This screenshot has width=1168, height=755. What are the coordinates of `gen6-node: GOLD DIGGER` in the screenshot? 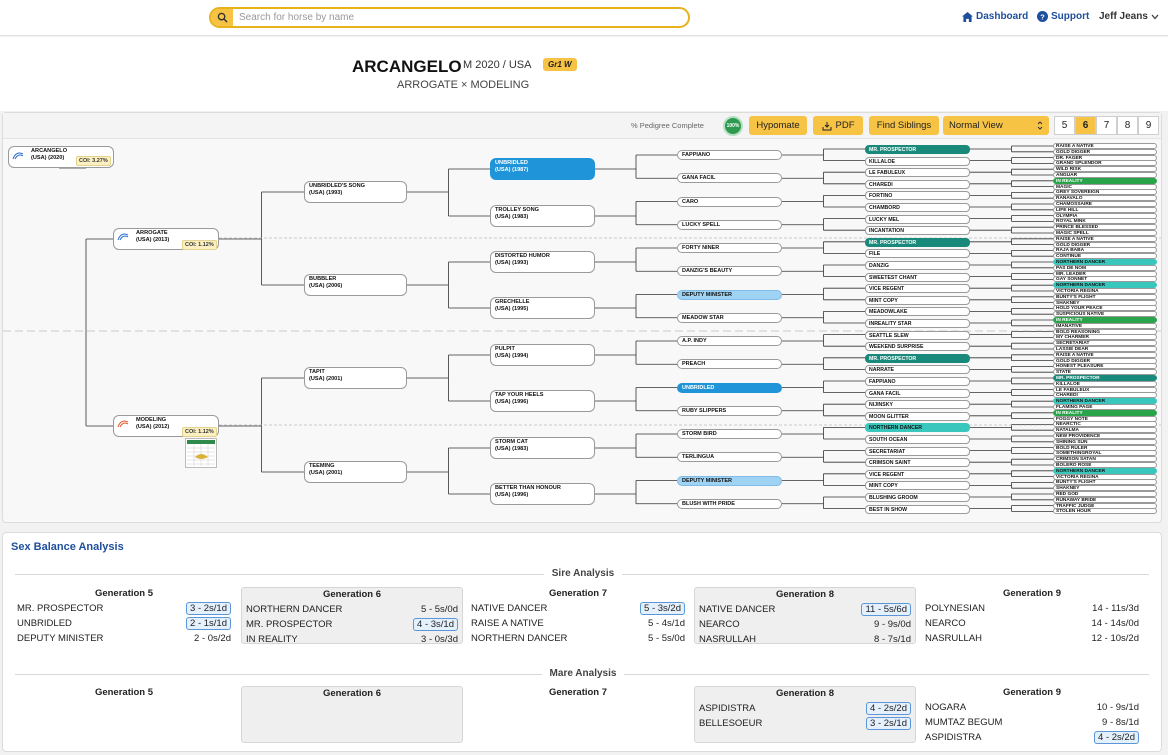 It's located at (1105, 151).